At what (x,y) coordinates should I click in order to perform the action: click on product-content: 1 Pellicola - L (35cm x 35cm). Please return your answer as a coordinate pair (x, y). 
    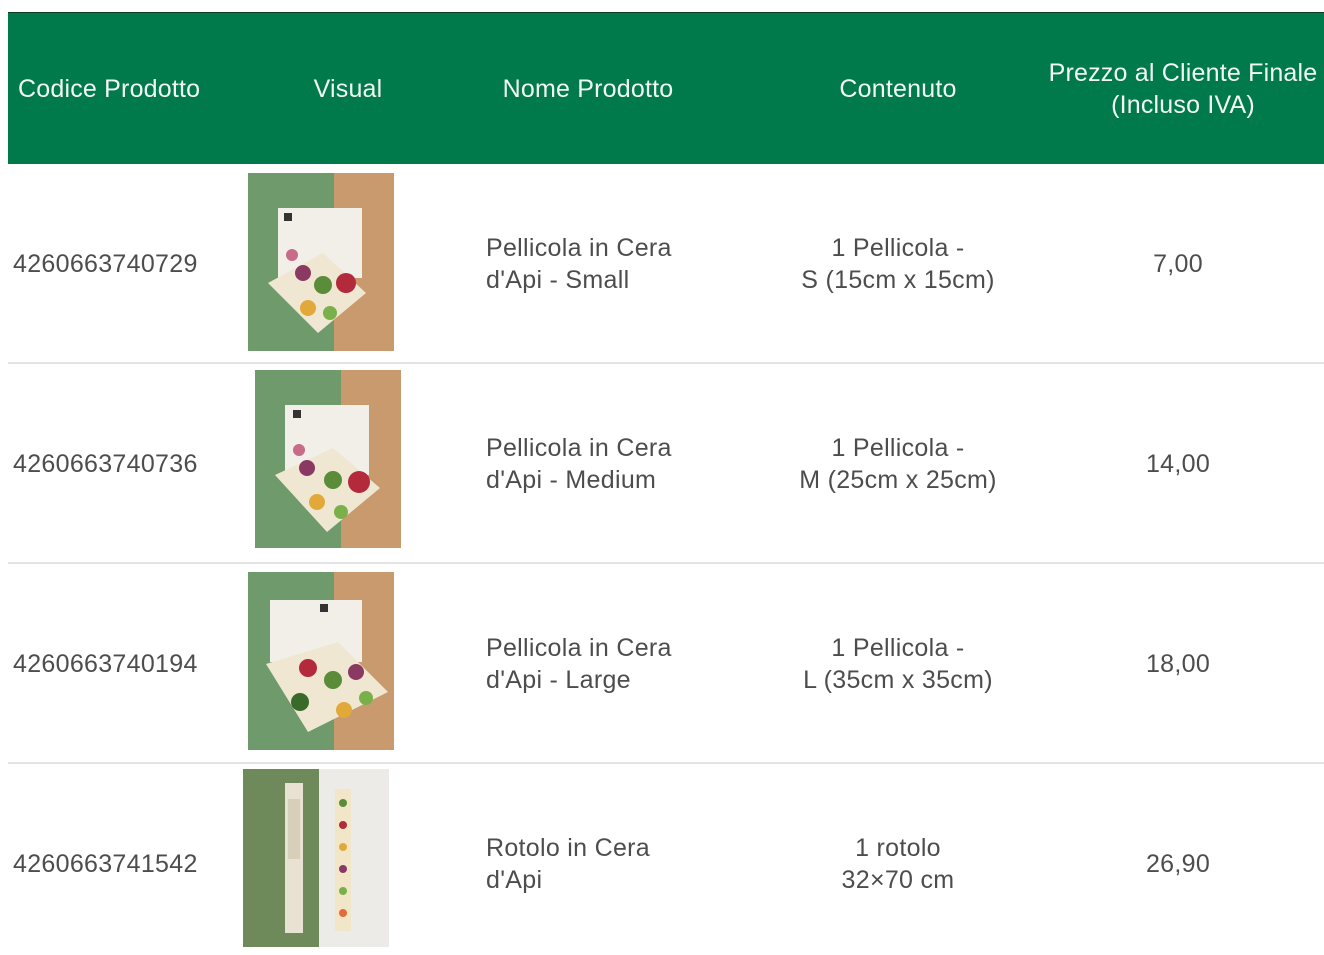
    Looking at the image, I should click on (898, 664).